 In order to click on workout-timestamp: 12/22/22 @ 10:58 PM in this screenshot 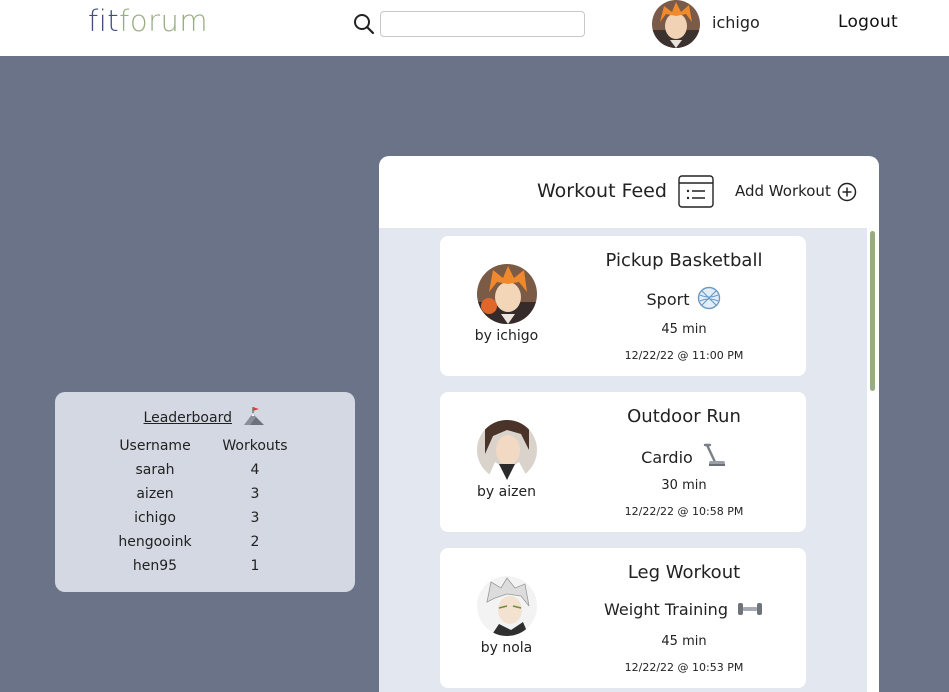, I will do `click(684, 511)`.